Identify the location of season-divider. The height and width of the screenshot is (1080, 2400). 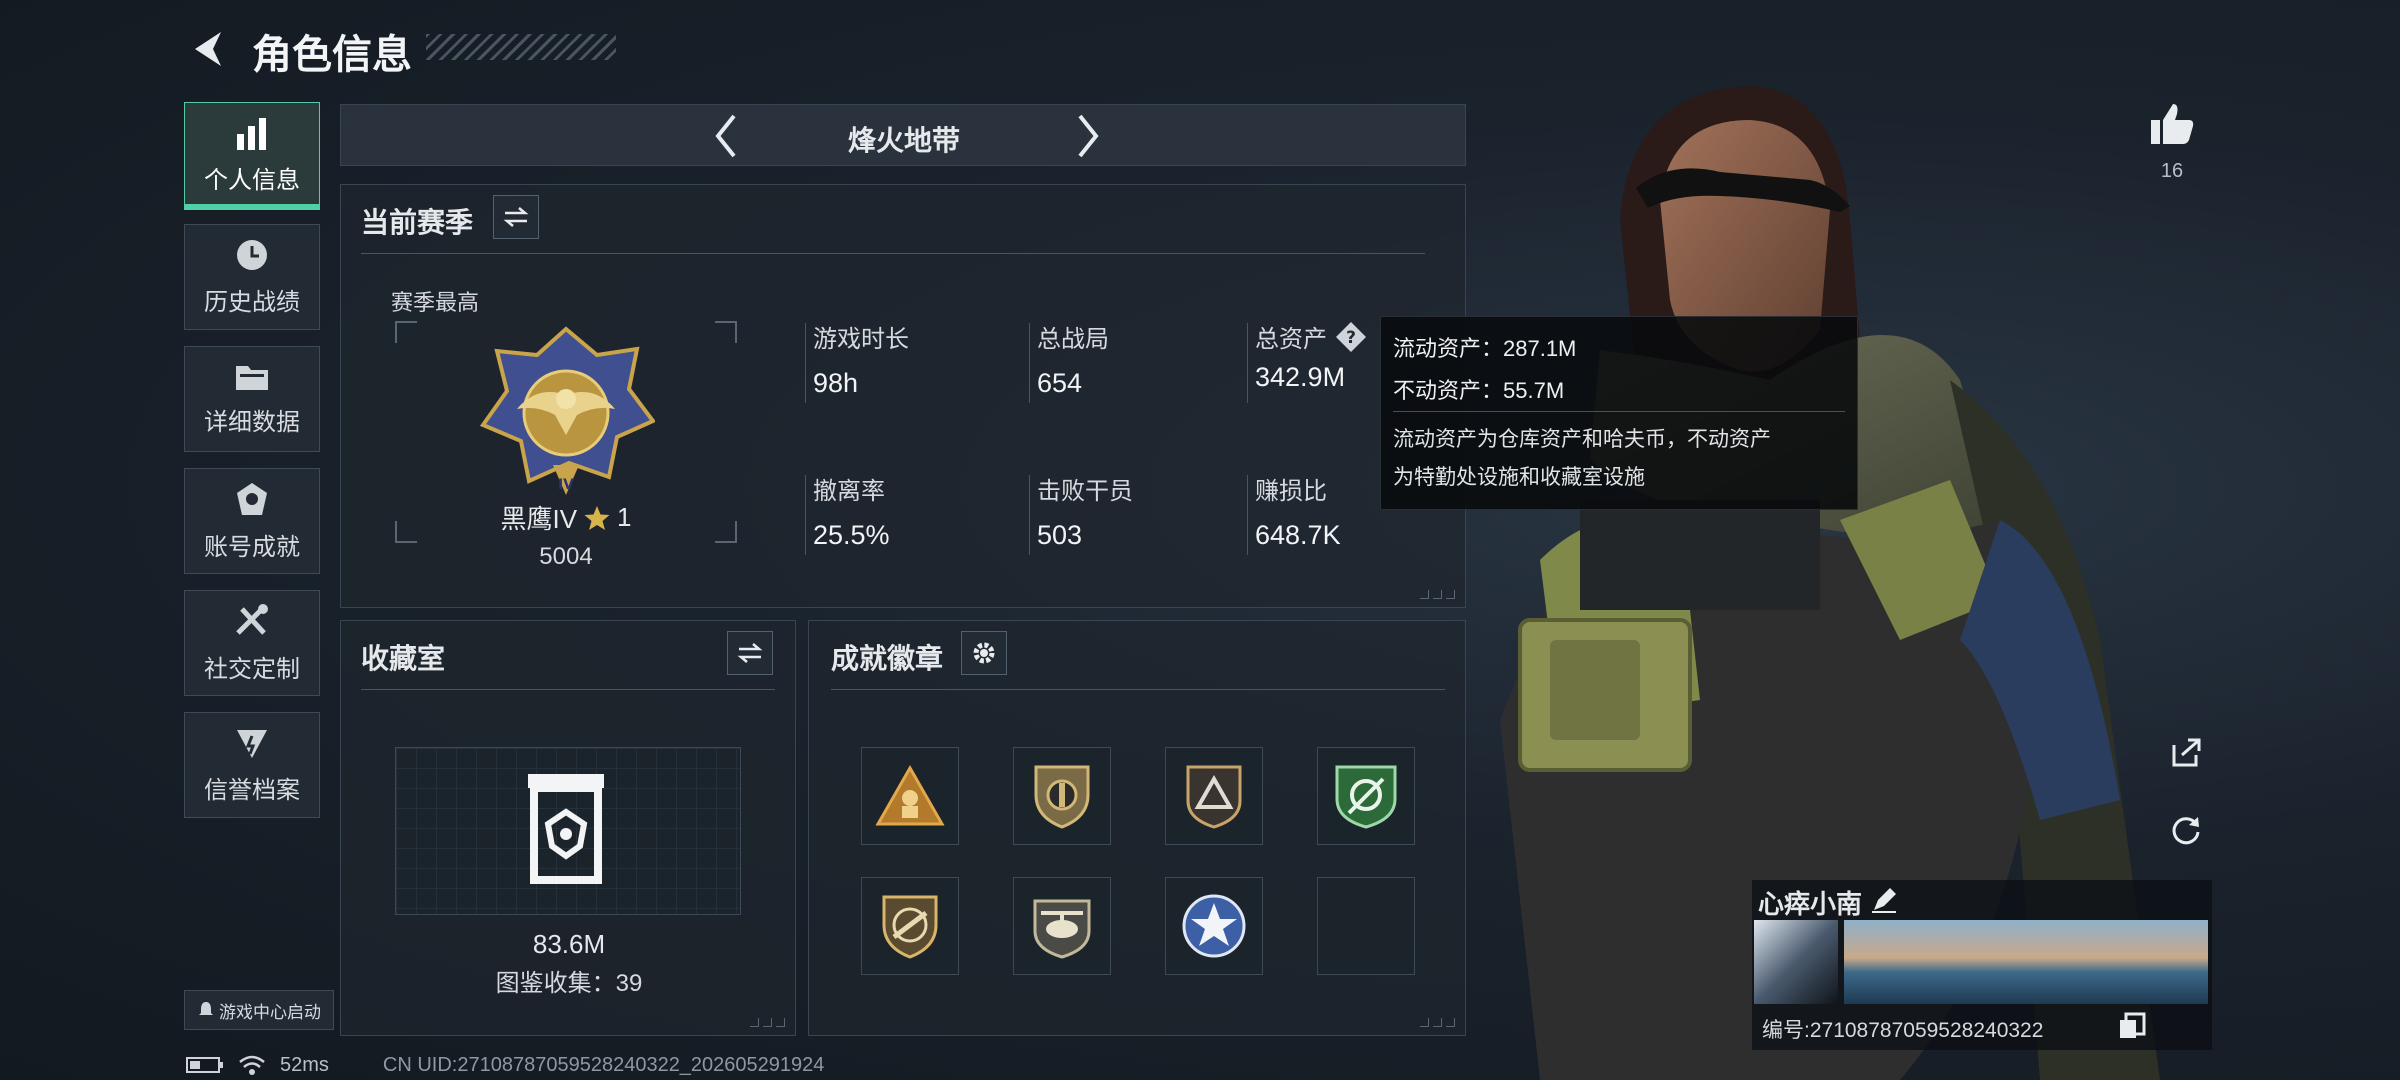
(893, 253).